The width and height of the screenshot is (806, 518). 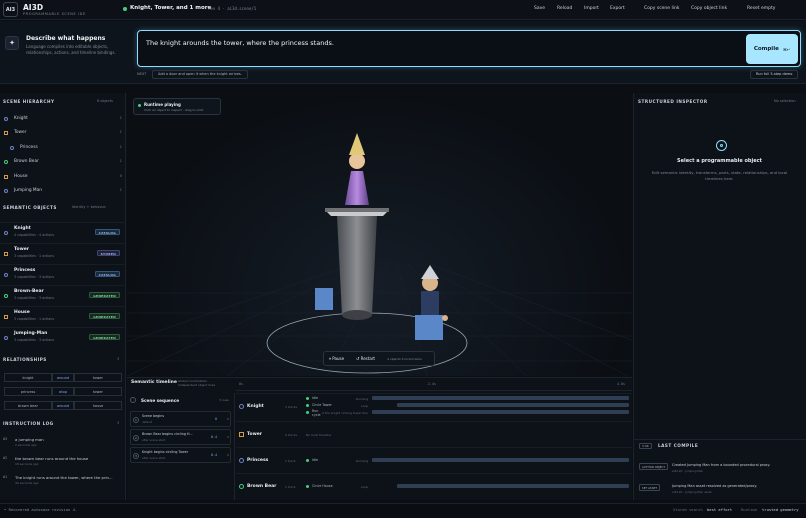 I want to click on cube-model, so click(x=324, y=299).